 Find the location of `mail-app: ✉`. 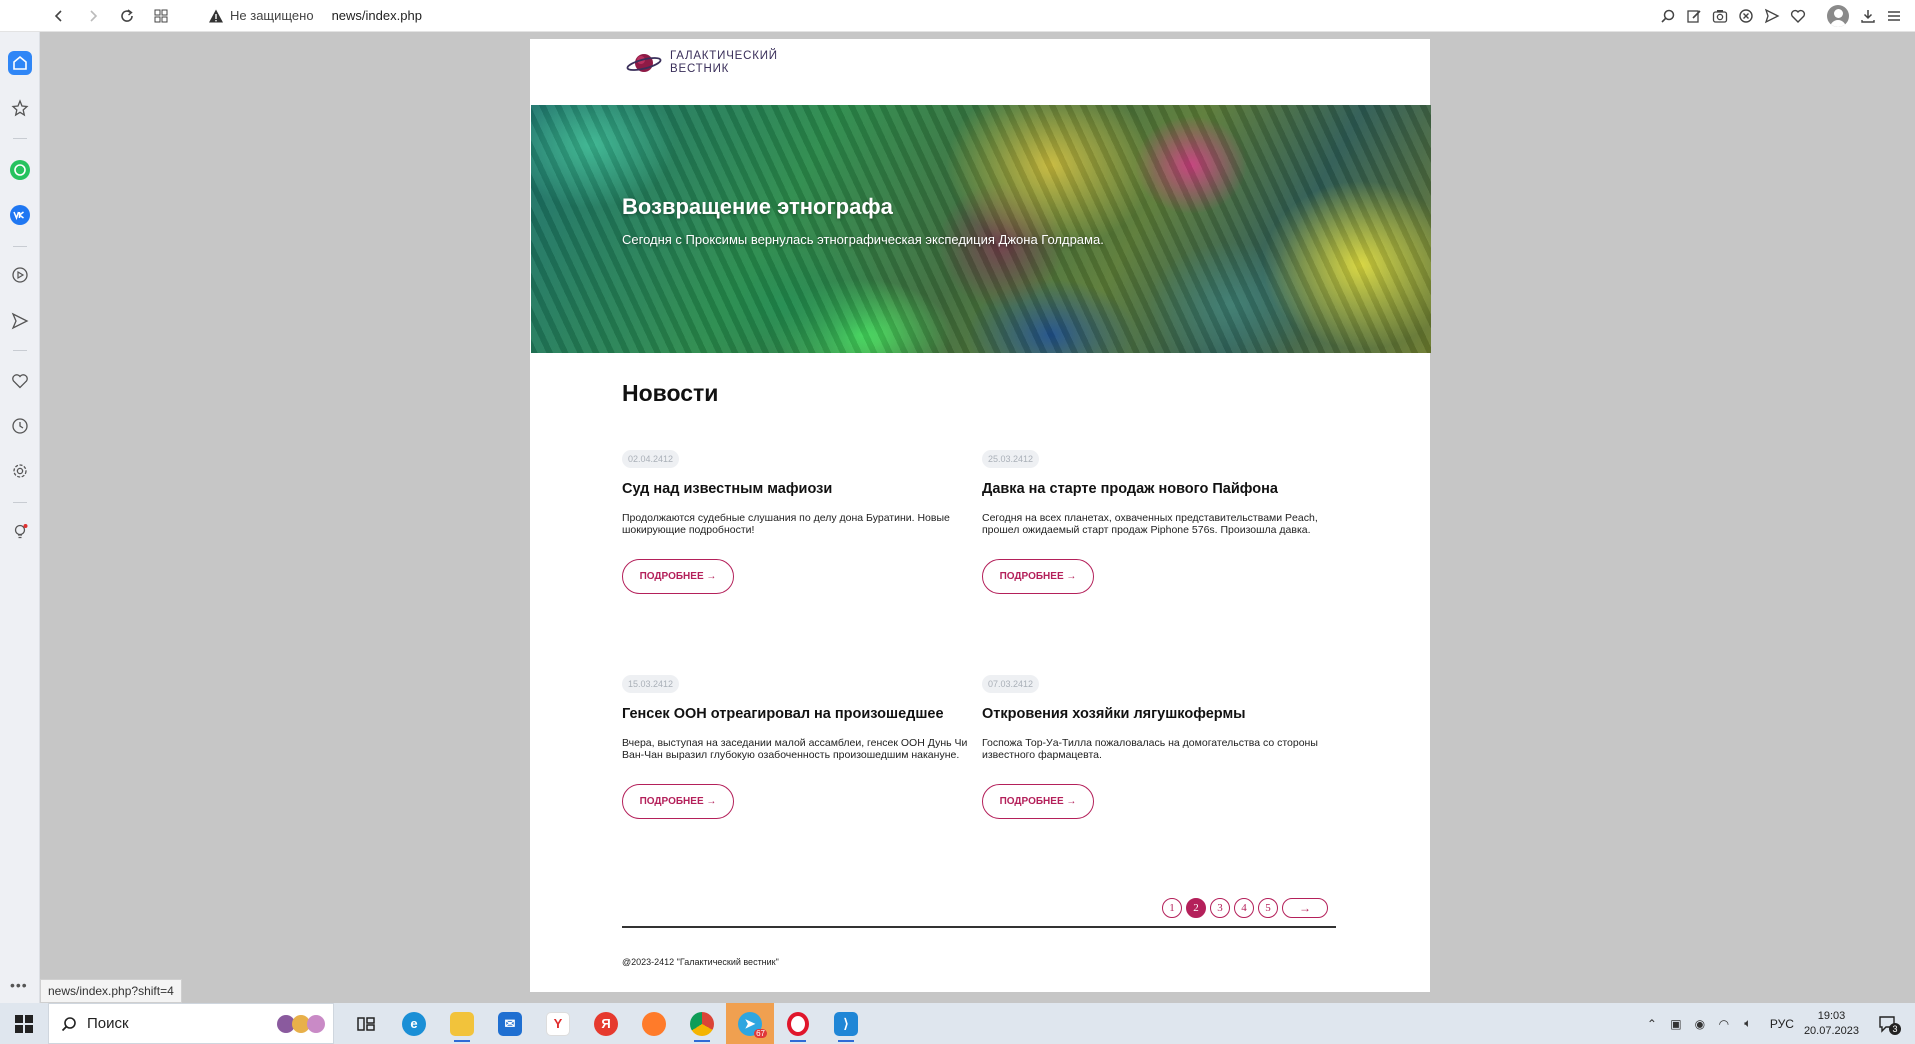

mail-app: ✉ is located at coordinates (510, 1023).